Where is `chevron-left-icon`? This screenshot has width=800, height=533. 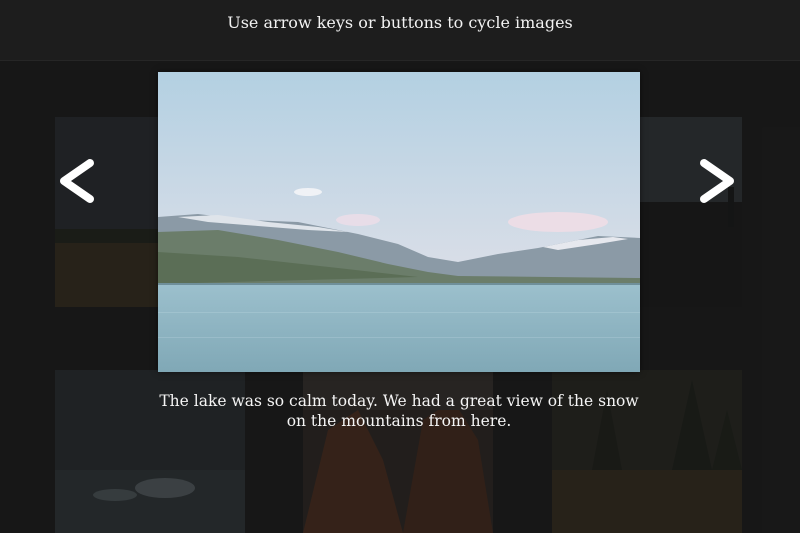
chevron-left-icon is located at coordinates (77, 181).